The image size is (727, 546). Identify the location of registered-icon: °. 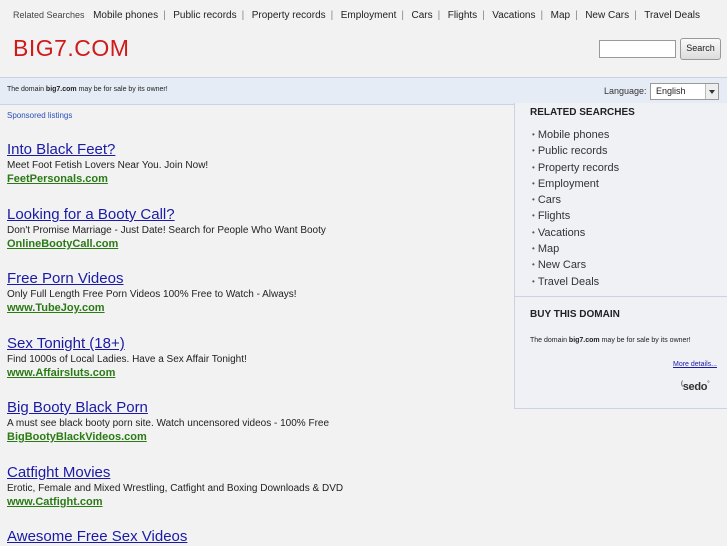
(708, 384).